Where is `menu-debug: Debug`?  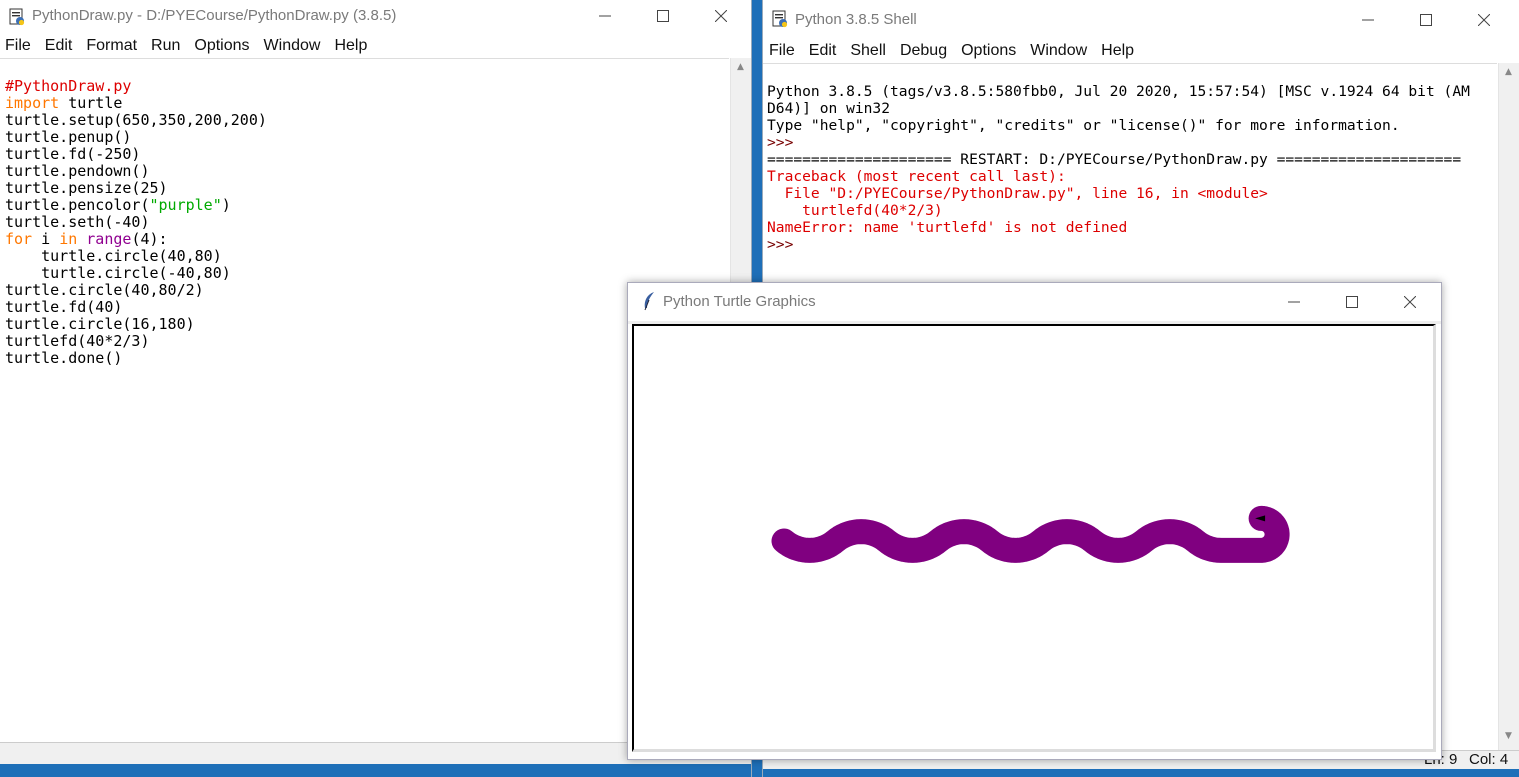 menu-debug: Debug is located at coordinates (923, 51).